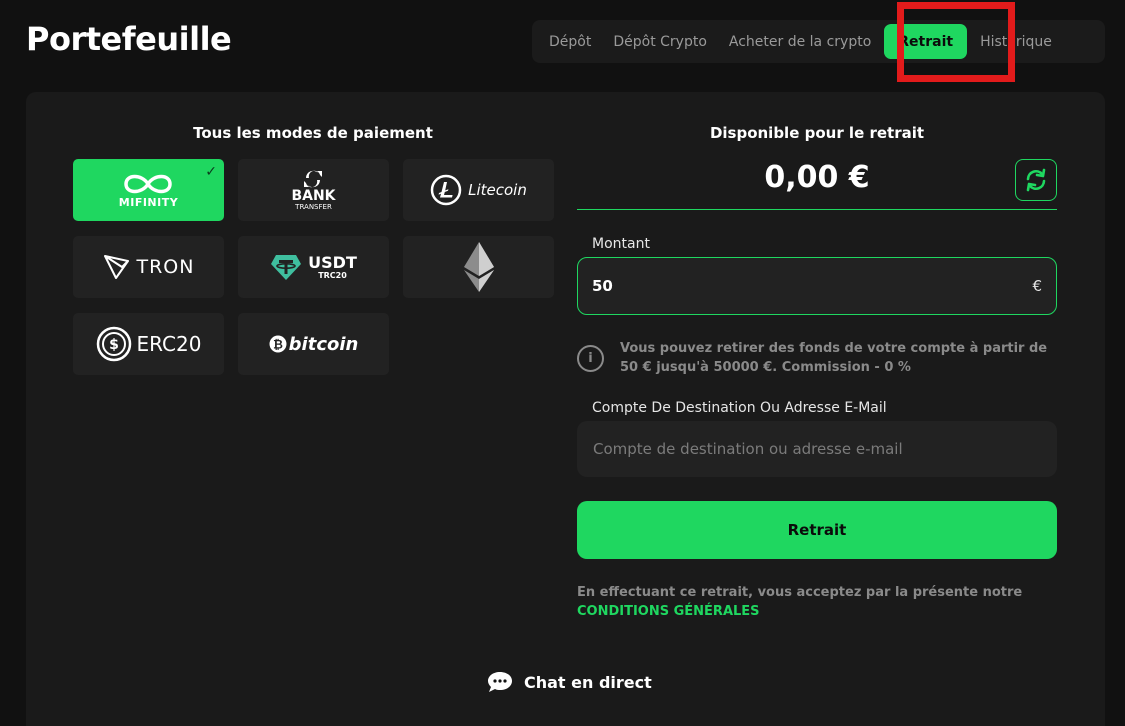  I want to click on chat-label: Chat en direct, so click(588, 682).